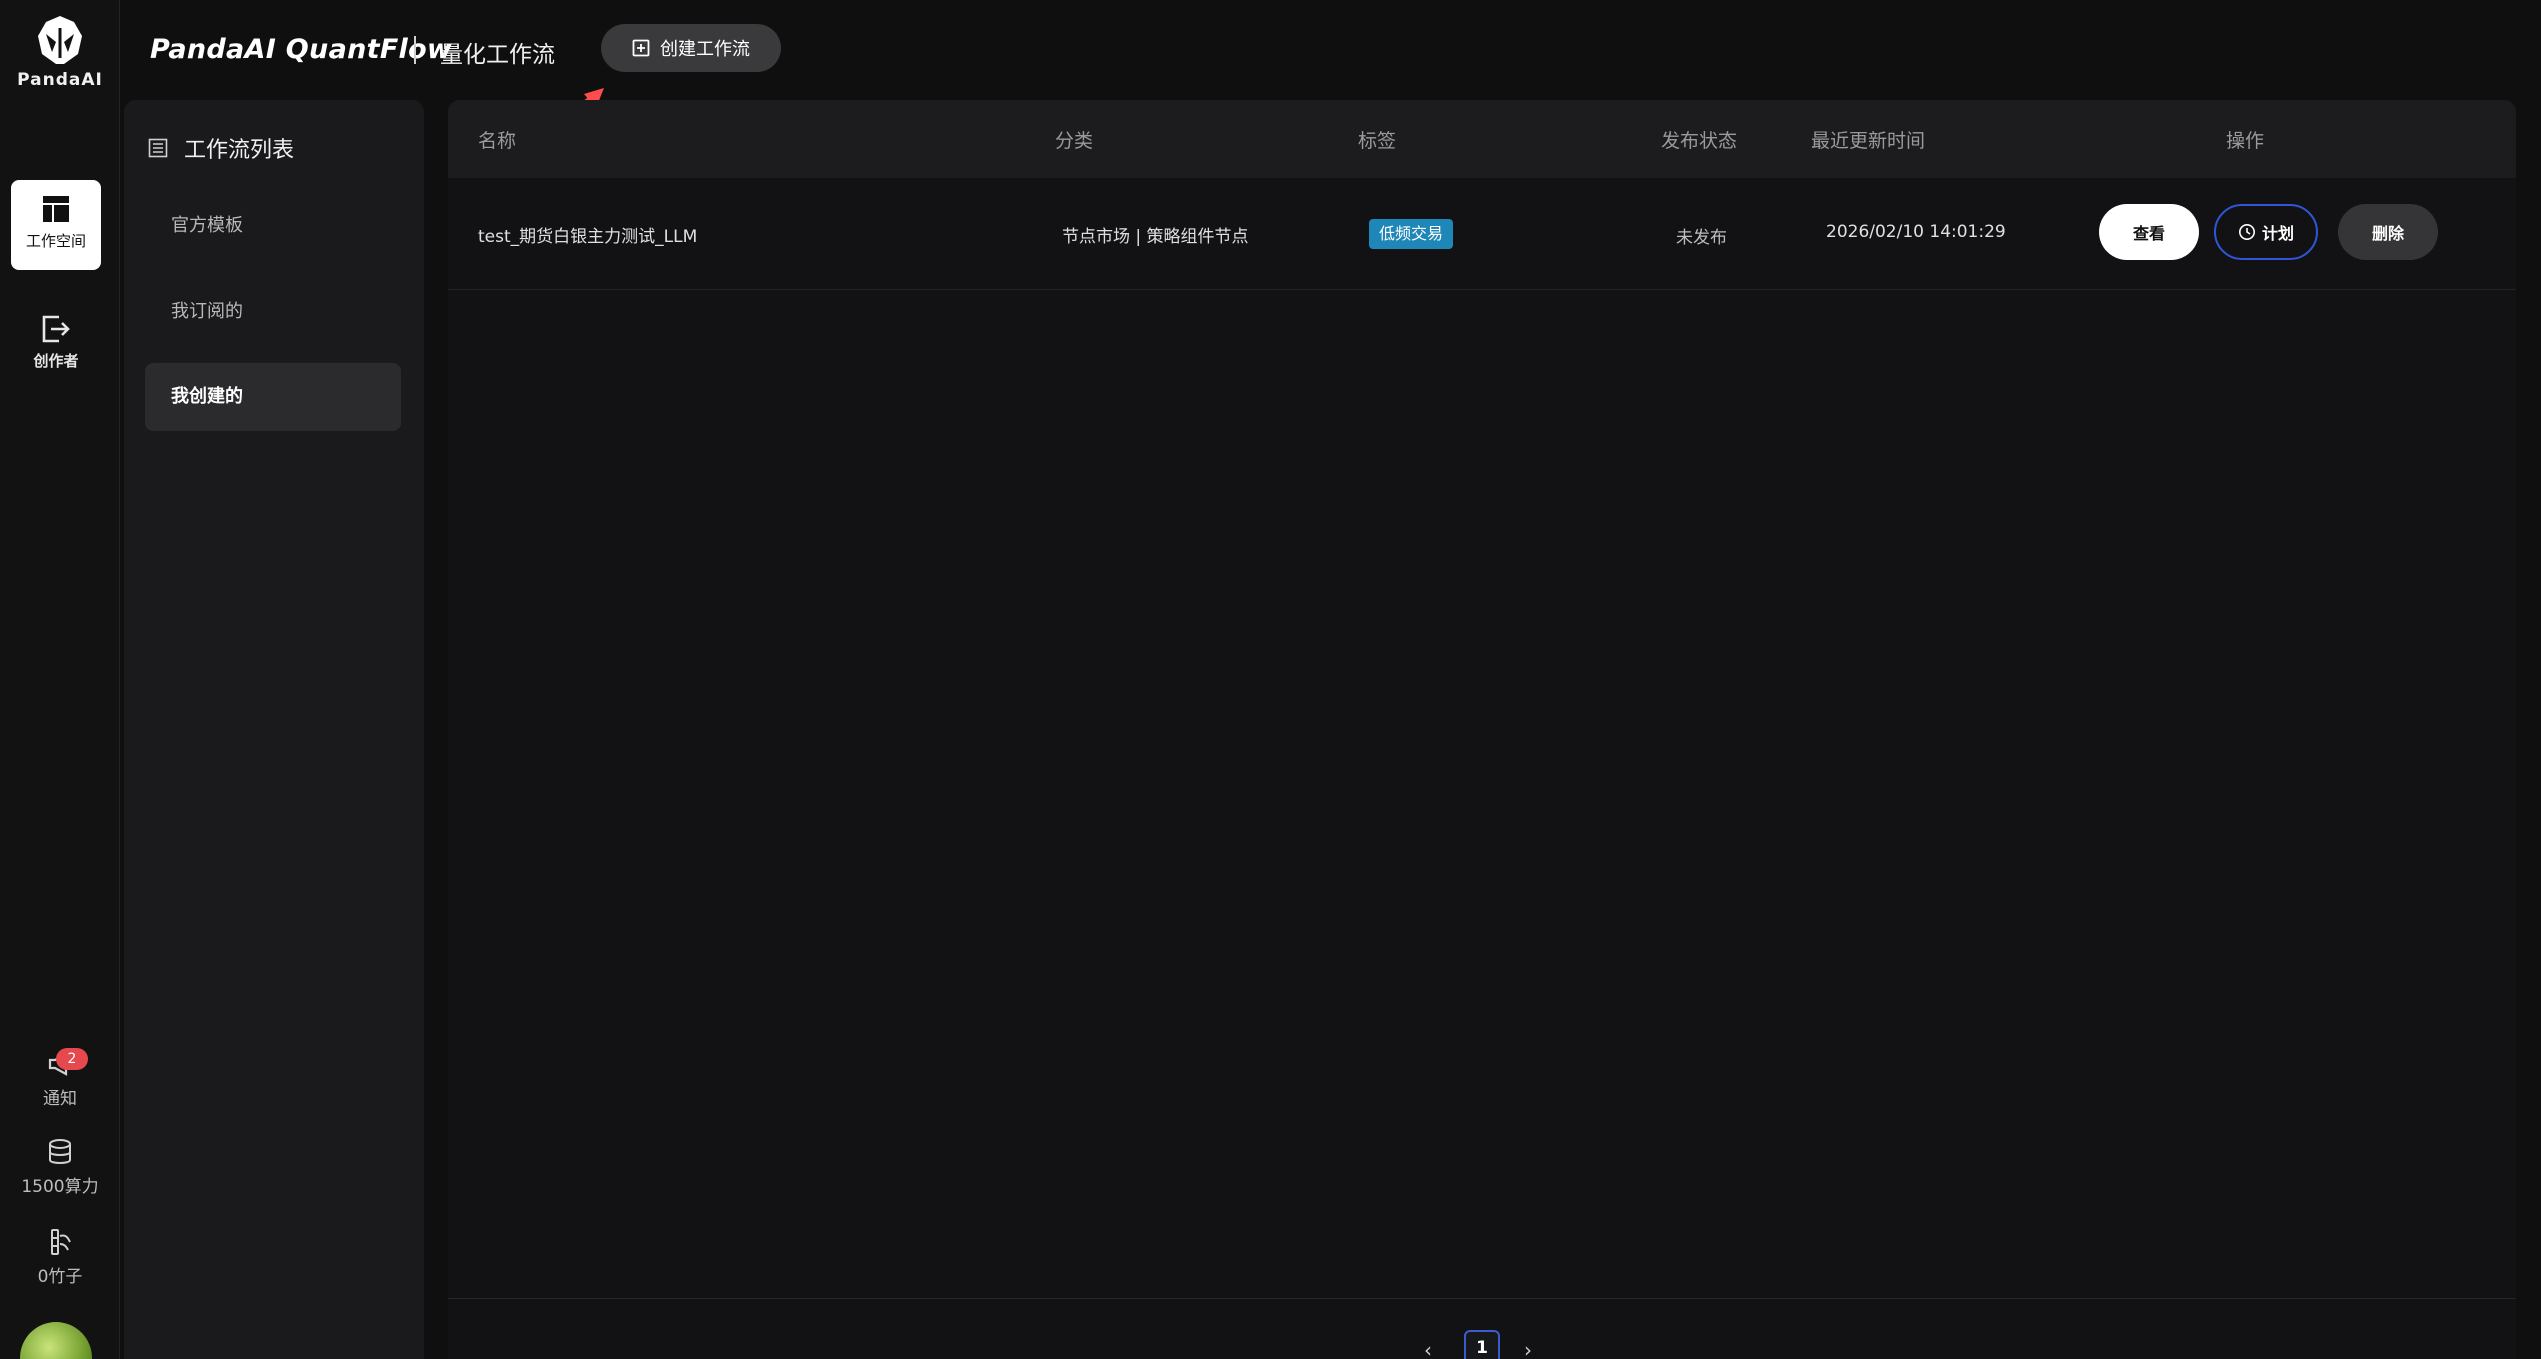 This screenshot has width=2541, height=1359. What do you see at coordinates (56, 329) in the screenshot?
I see `exit-box-icon` at bounding box center [56, 329].